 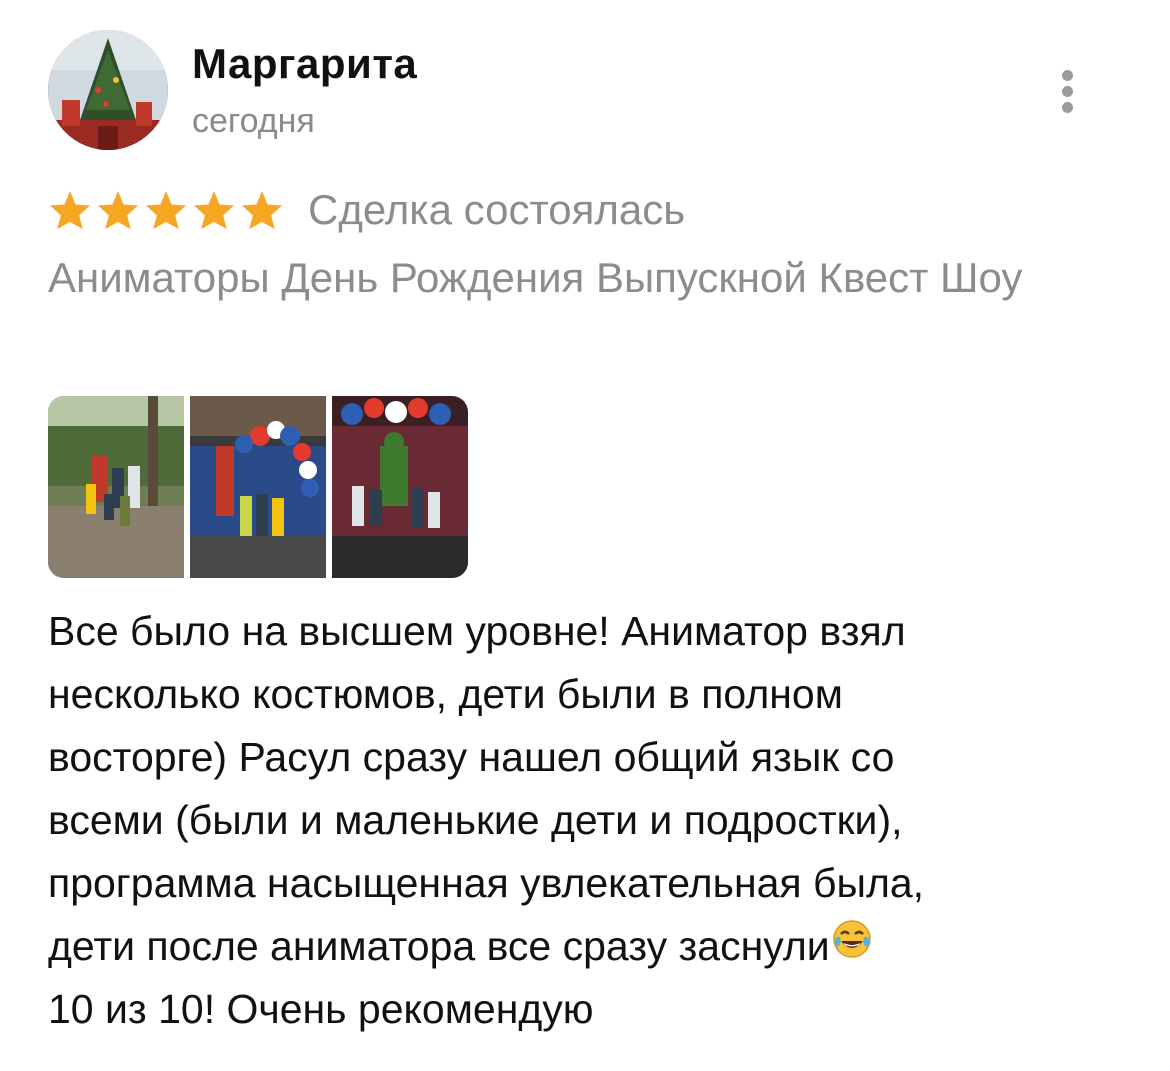 I want to click on review-text-line: 10 из 10! Очень рекомендую, so click(x=321, y=1009).